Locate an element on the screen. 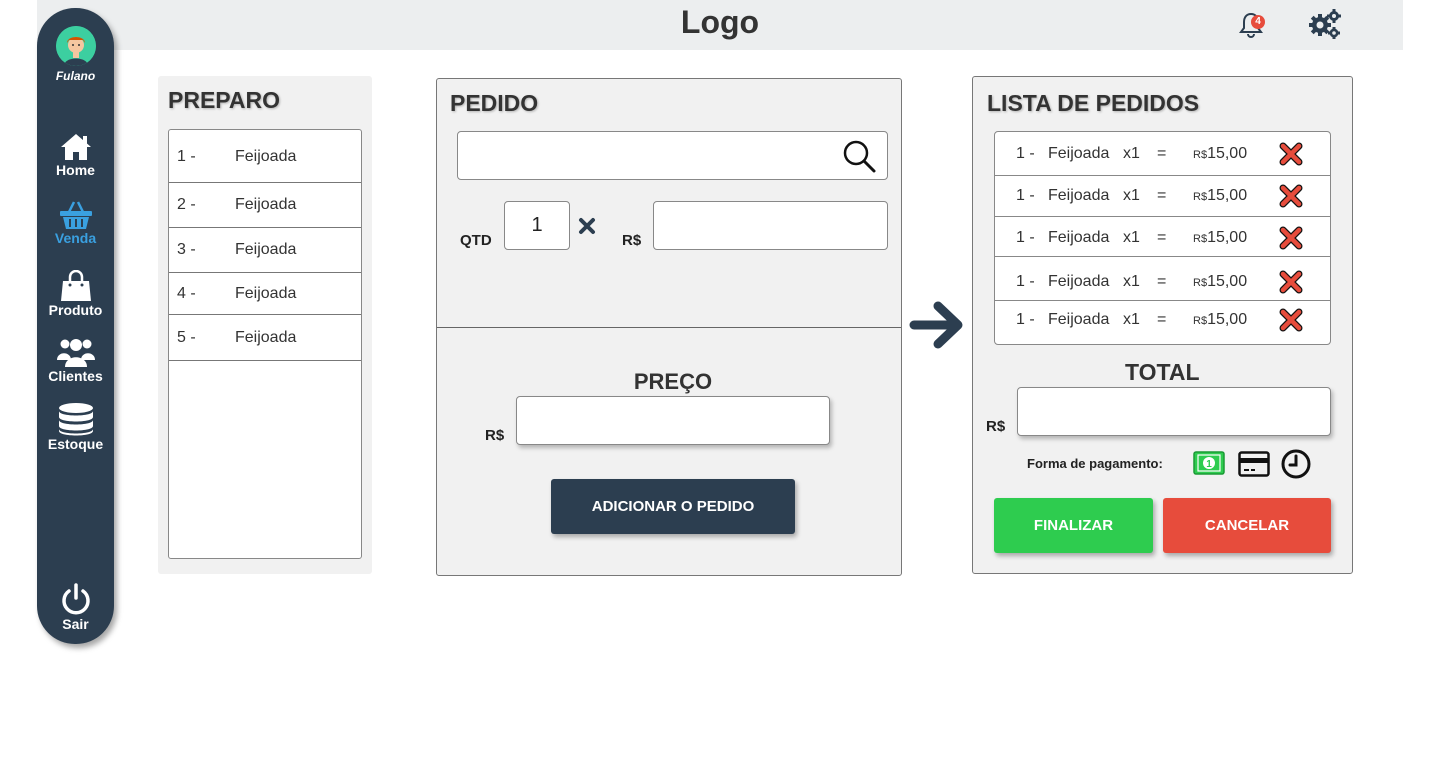  qtd-input: 1 is located at coordinates (537, 225).